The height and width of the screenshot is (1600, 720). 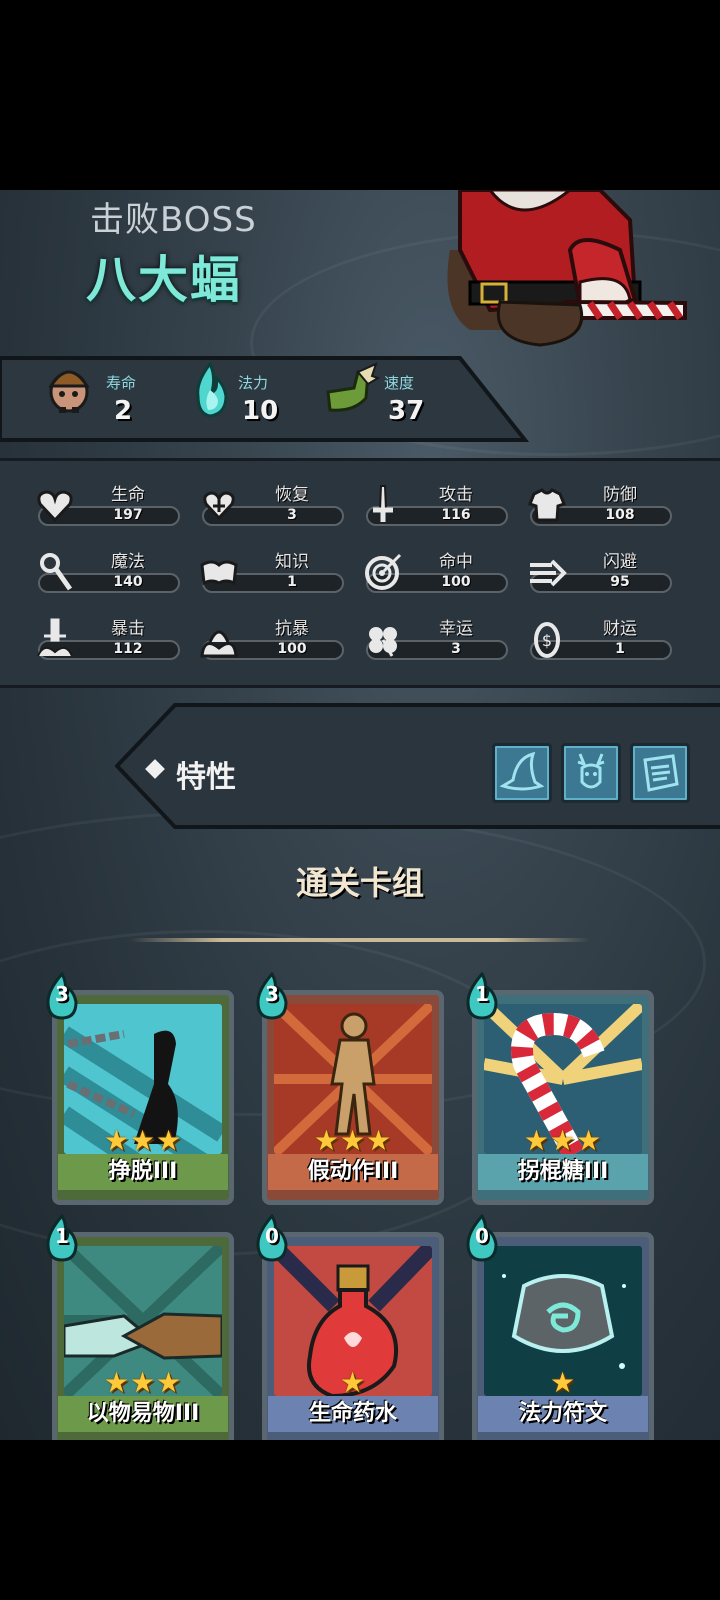 I want to click on stat-label: 幸运, so click(x=456, y=629).